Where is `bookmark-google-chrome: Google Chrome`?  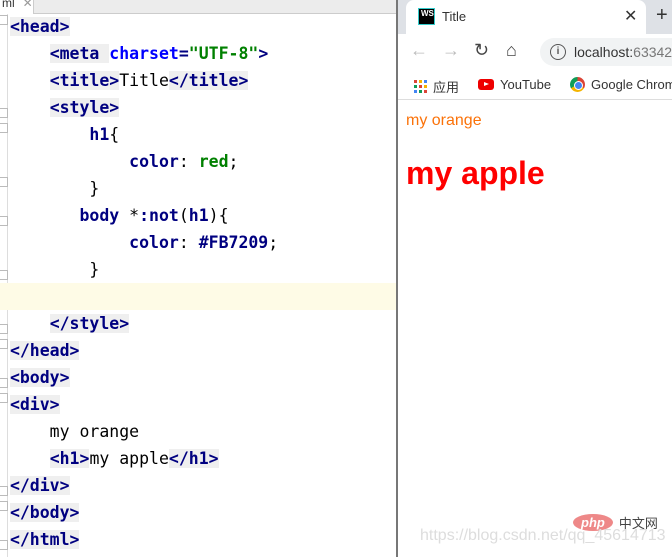 bookmark-google-chrome: Google Chrome is located at coordinates (621, 84).